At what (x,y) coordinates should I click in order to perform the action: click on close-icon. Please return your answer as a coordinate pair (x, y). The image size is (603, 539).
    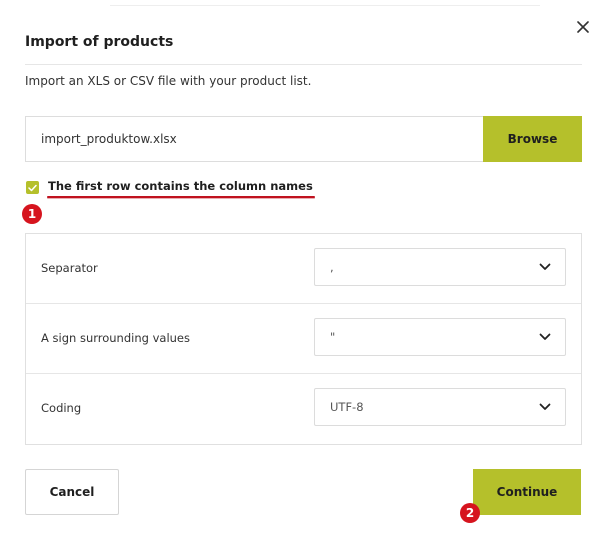
    Looking at the image, I should click on (583, 27).